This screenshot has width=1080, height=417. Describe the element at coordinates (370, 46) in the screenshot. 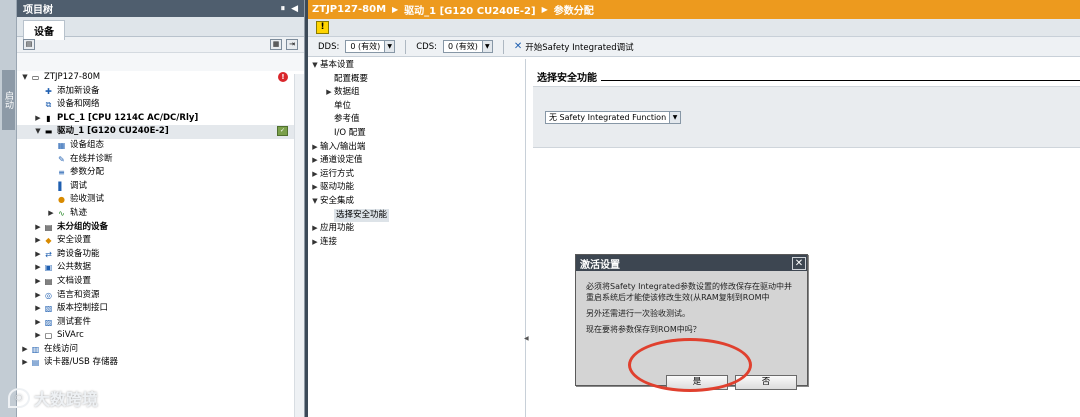

I see `dds-select: 0 (有效) ▼` at that location.